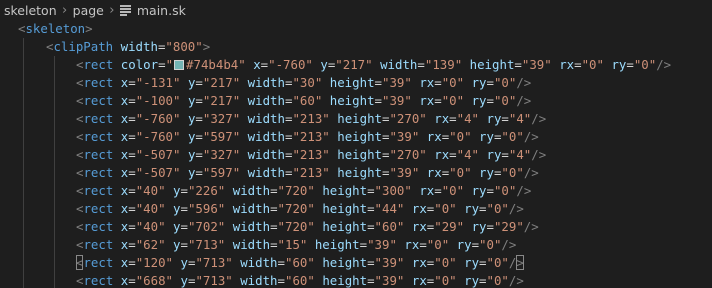 Image resolution: width=712 pixels, height=288 pixels. Describe the element at coordinates (154, 262) in the screenshot. I see `code-token: "120"` at that location.